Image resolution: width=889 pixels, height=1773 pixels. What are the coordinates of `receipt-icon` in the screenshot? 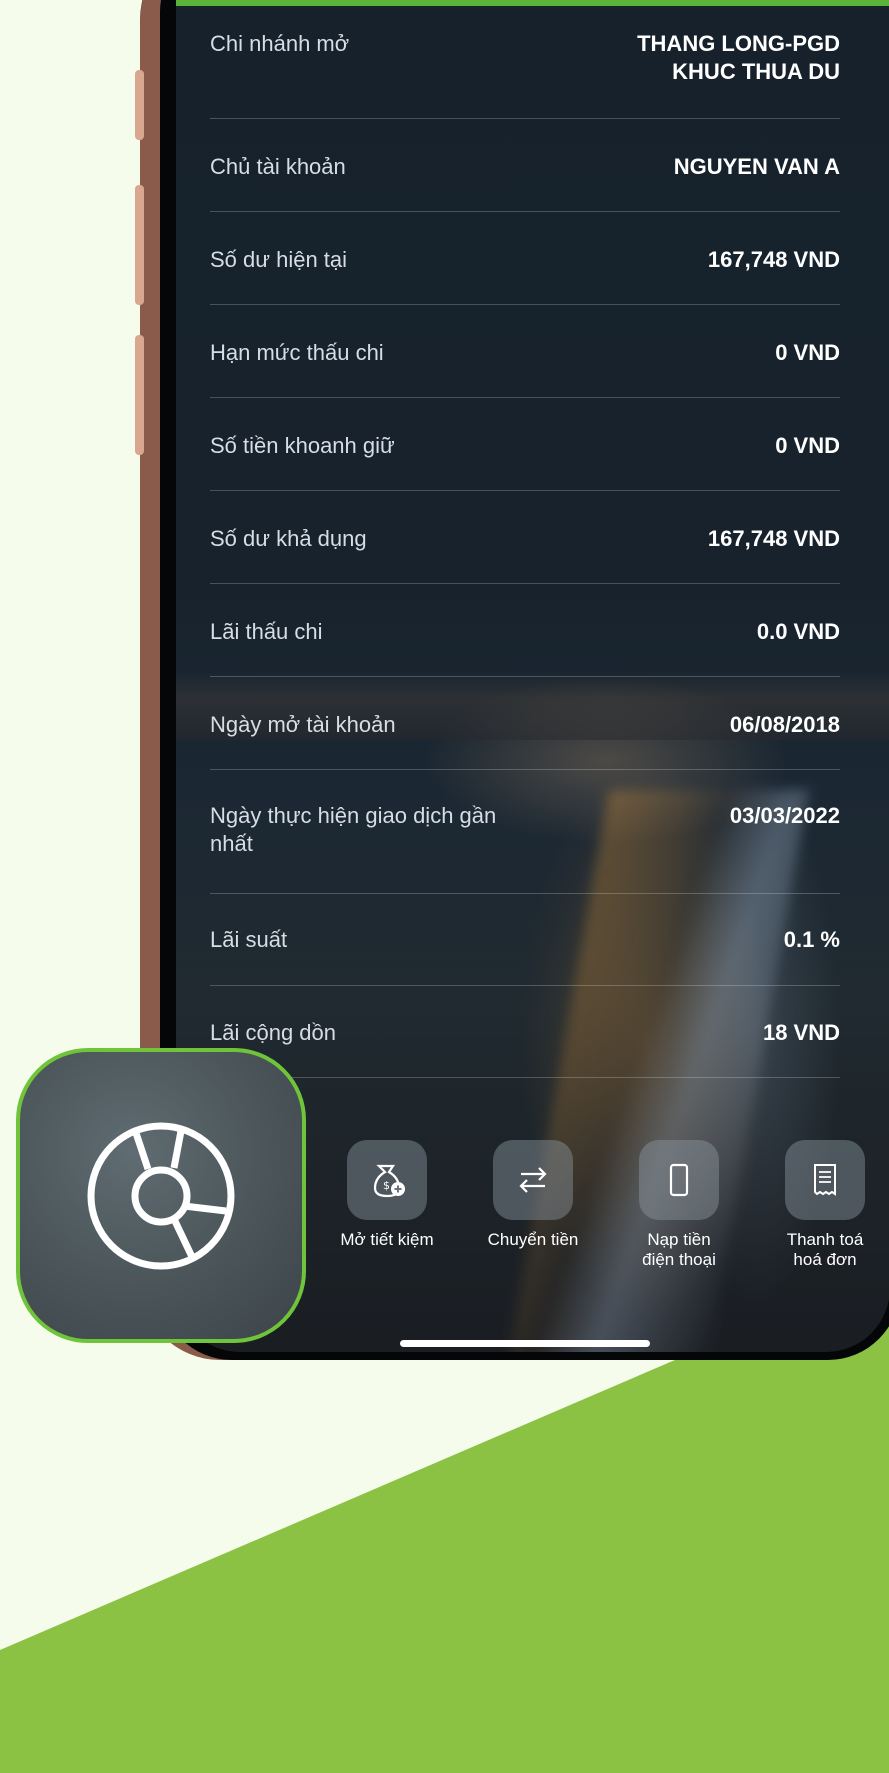 It's located at (825, 1180).